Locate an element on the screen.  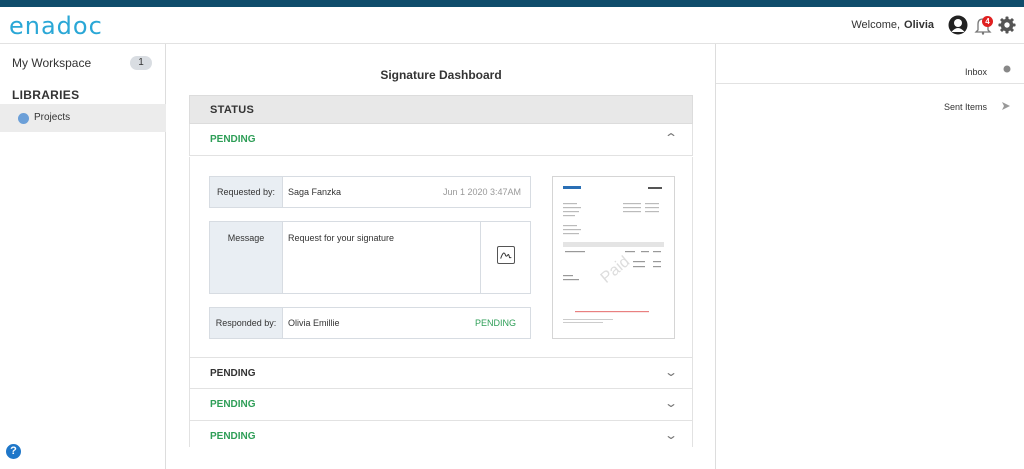
message-label: Message is located at coordinates (246, 257).